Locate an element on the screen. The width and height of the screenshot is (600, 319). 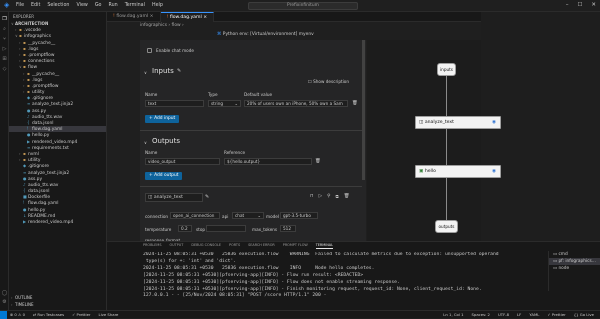
panel-tab-prompt-flow: PROMPT FLOW is located at coordinates (295, 245).